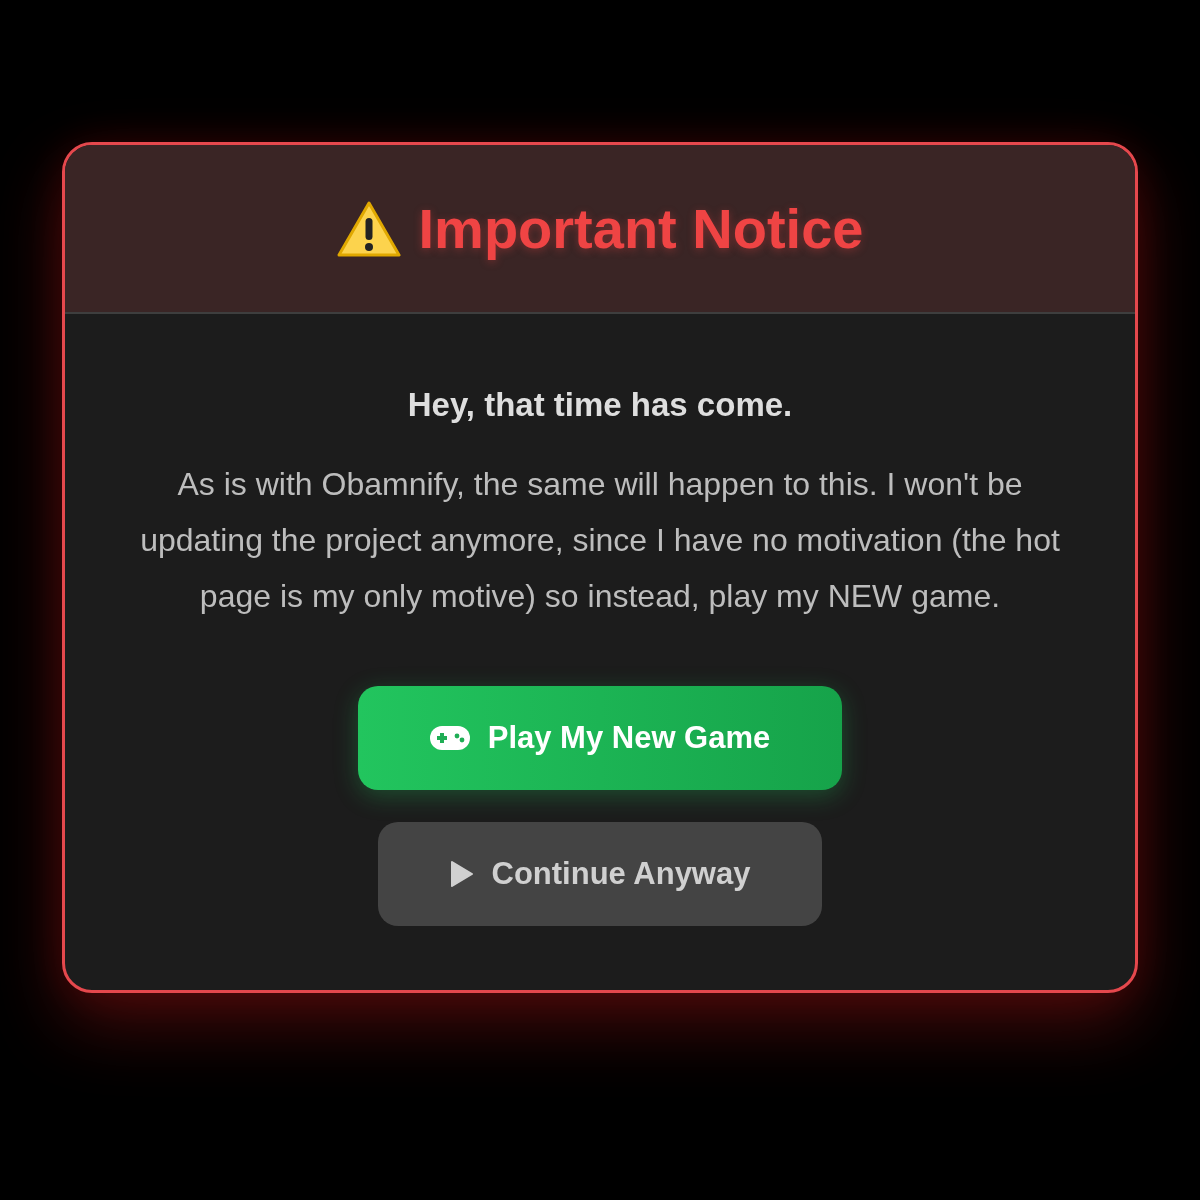 The width and height of the screenshot is (1200, 1200). I want to click on dialog-subtitle: Hey, that time has come., so click(600, 405).